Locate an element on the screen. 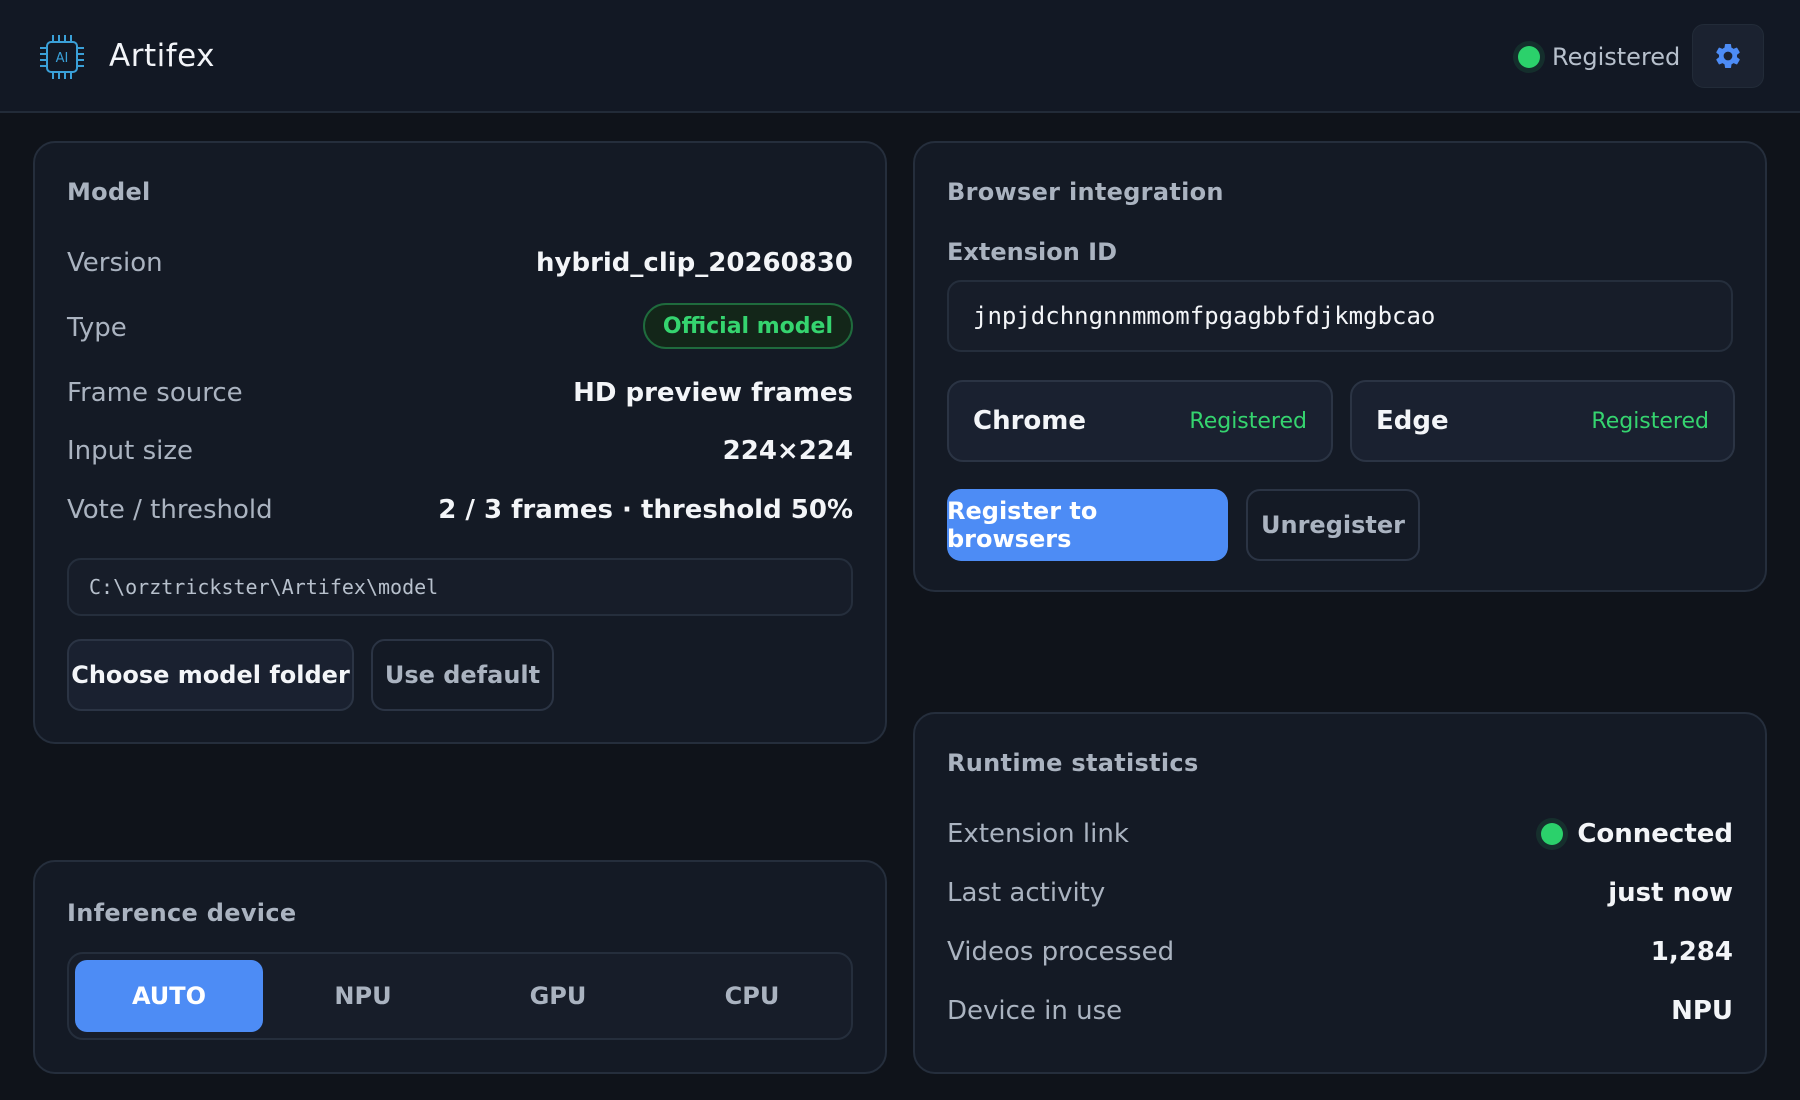  input-size-label: Input size is located at coordinates (130, 451).